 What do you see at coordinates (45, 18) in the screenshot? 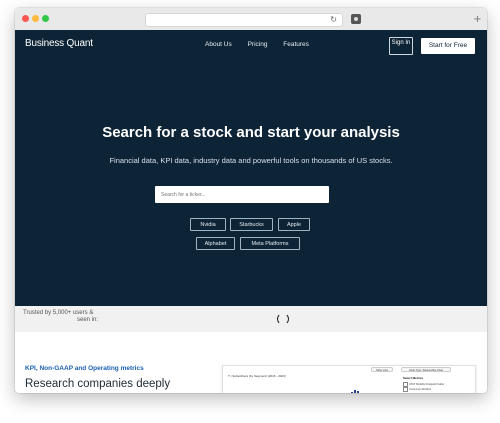
I see `maximize-window-button` at bounding box center [45, 18].